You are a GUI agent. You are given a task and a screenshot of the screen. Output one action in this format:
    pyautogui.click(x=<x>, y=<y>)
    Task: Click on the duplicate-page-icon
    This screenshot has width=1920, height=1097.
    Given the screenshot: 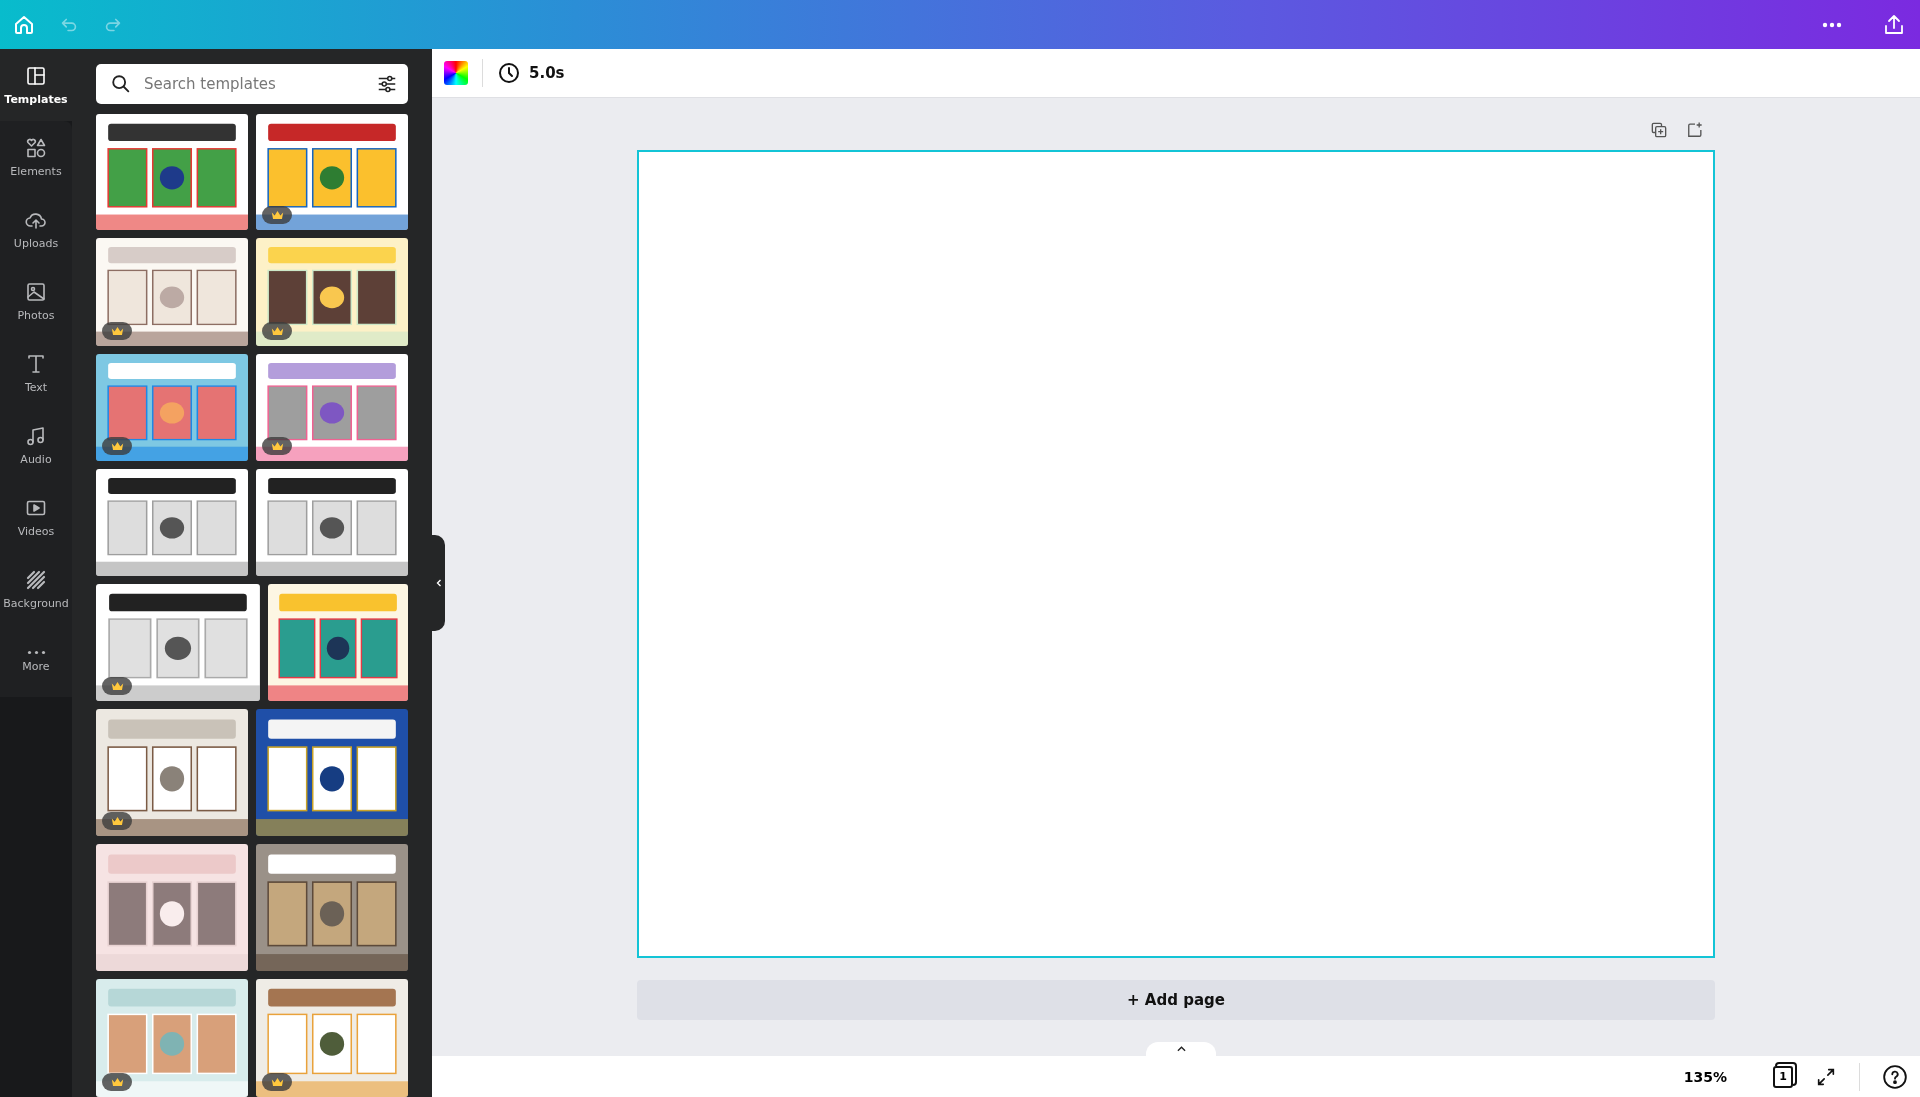 What is the action you would take?
    pyautogui.click(x=1659, y=130)
    